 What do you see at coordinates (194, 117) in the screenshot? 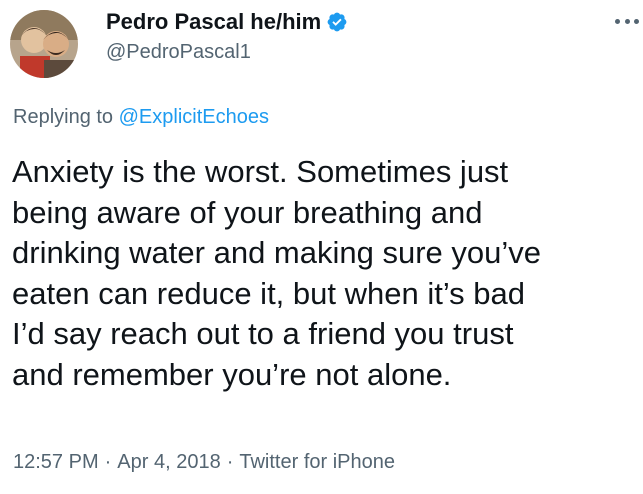
I see `reply-handle-link: @ExplicitEchoes` at bounding box center [194, 117].